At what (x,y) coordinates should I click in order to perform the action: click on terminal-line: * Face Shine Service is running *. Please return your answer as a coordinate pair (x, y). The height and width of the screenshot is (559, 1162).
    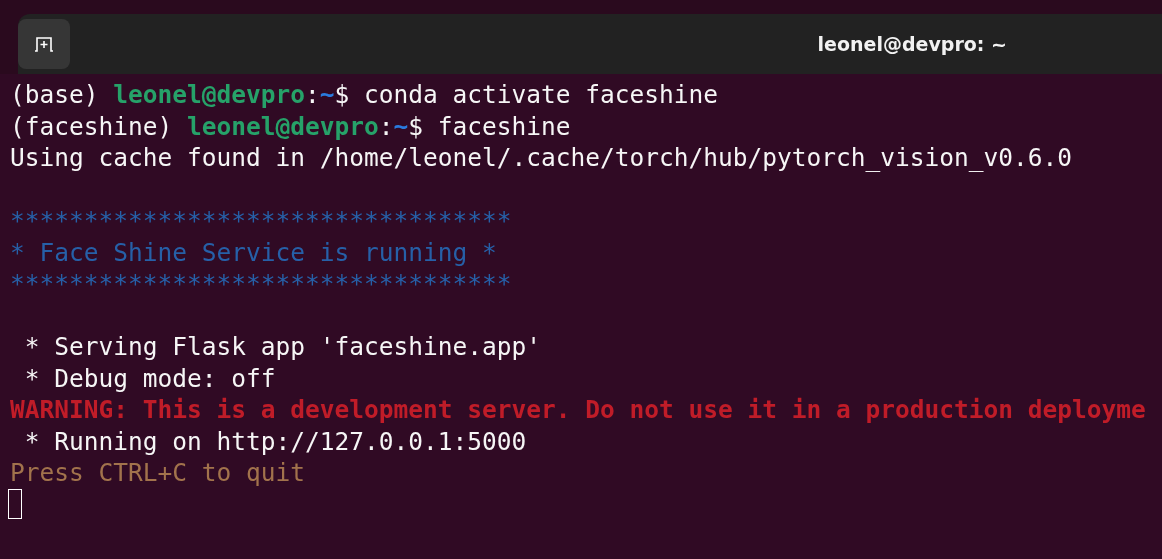
    Looking at the image, I should click on (254, 252).